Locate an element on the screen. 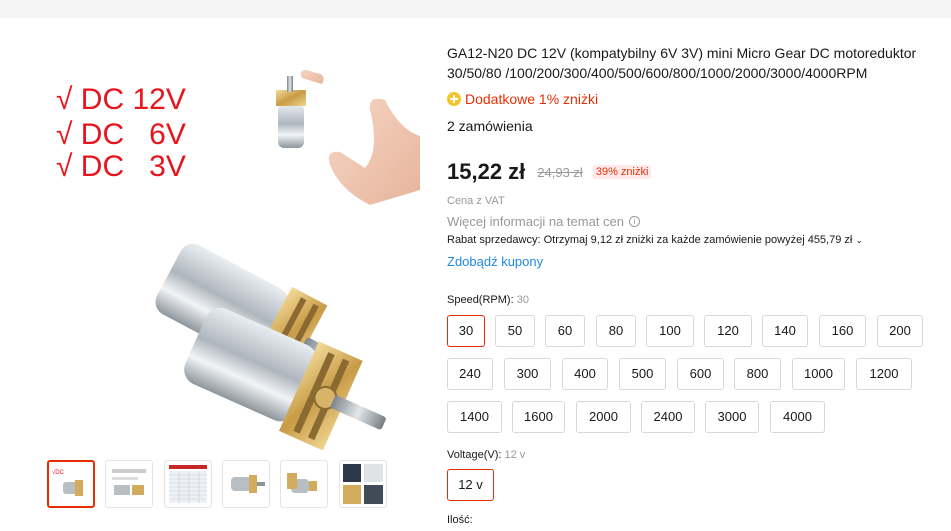 The width and height of the screenshot is (951, 531). discount-badge: 39% zniżki is located at coordinates (622, 172).